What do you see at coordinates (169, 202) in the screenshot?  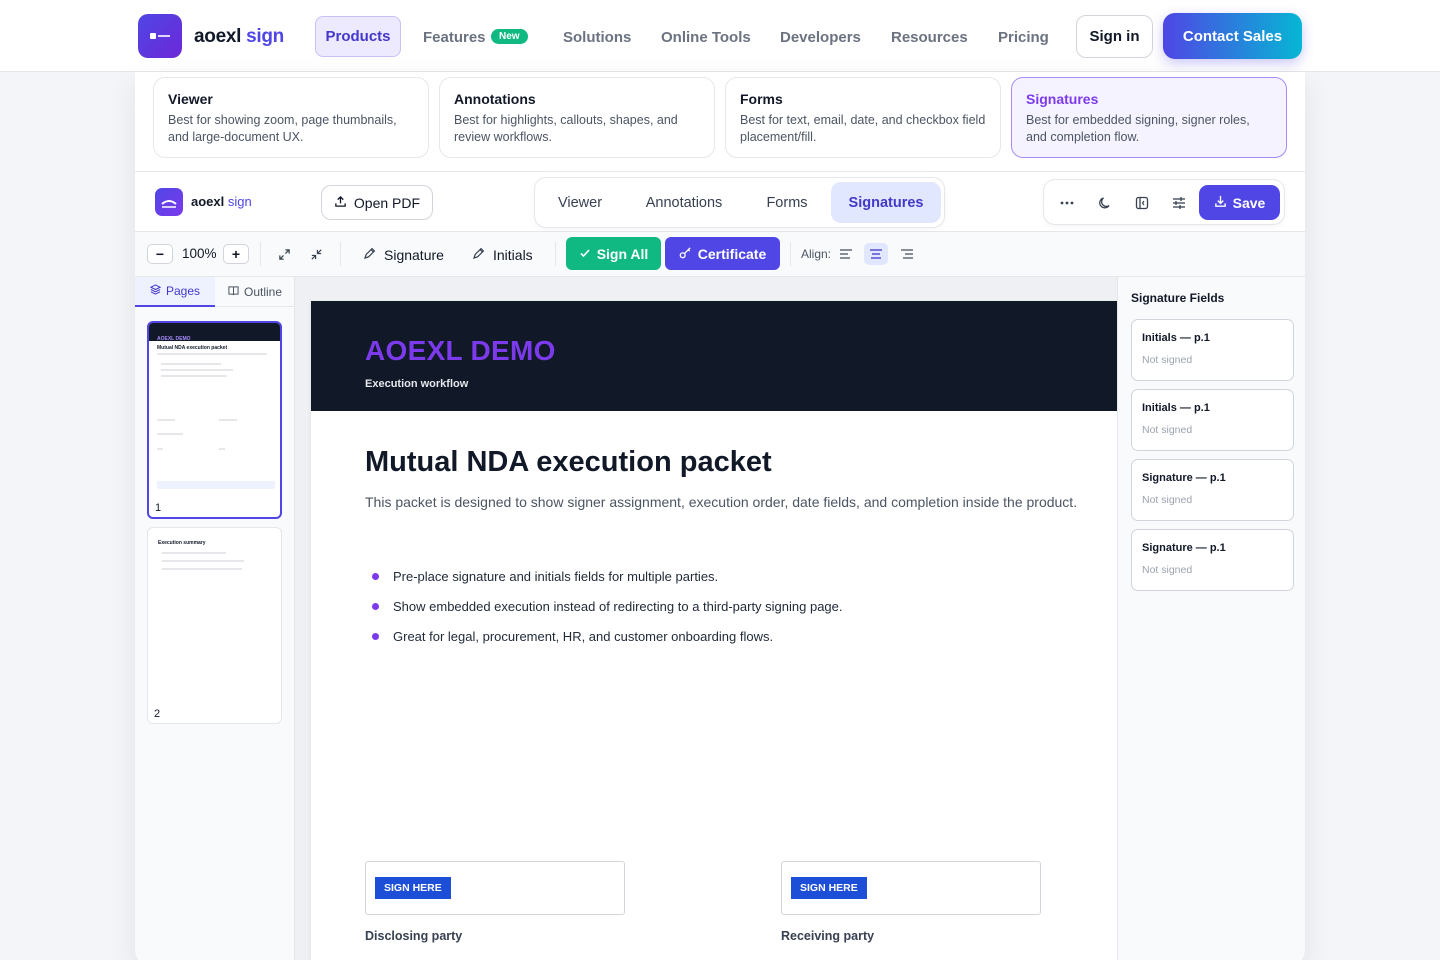 I see `app-logo-icon` at bounding box center [169, 202].